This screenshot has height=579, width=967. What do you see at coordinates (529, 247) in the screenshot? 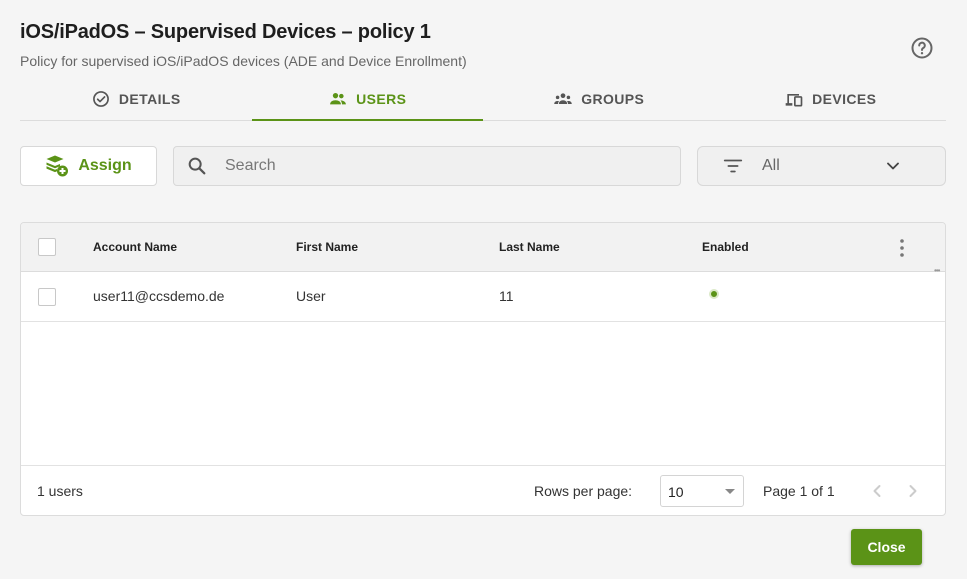
I see `column-header-last-name: Last Name` at bounding box center [529, 247].